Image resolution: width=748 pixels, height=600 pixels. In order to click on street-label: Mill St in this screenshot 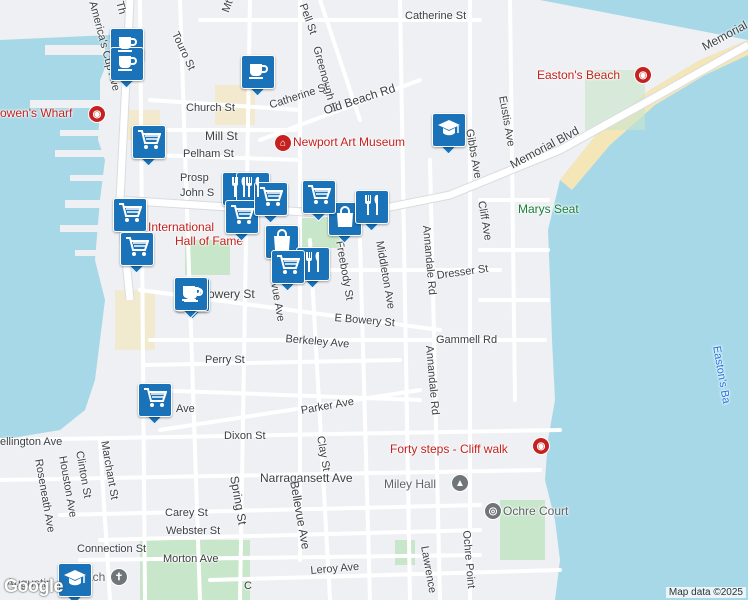, I will do `click(221, 136)`.